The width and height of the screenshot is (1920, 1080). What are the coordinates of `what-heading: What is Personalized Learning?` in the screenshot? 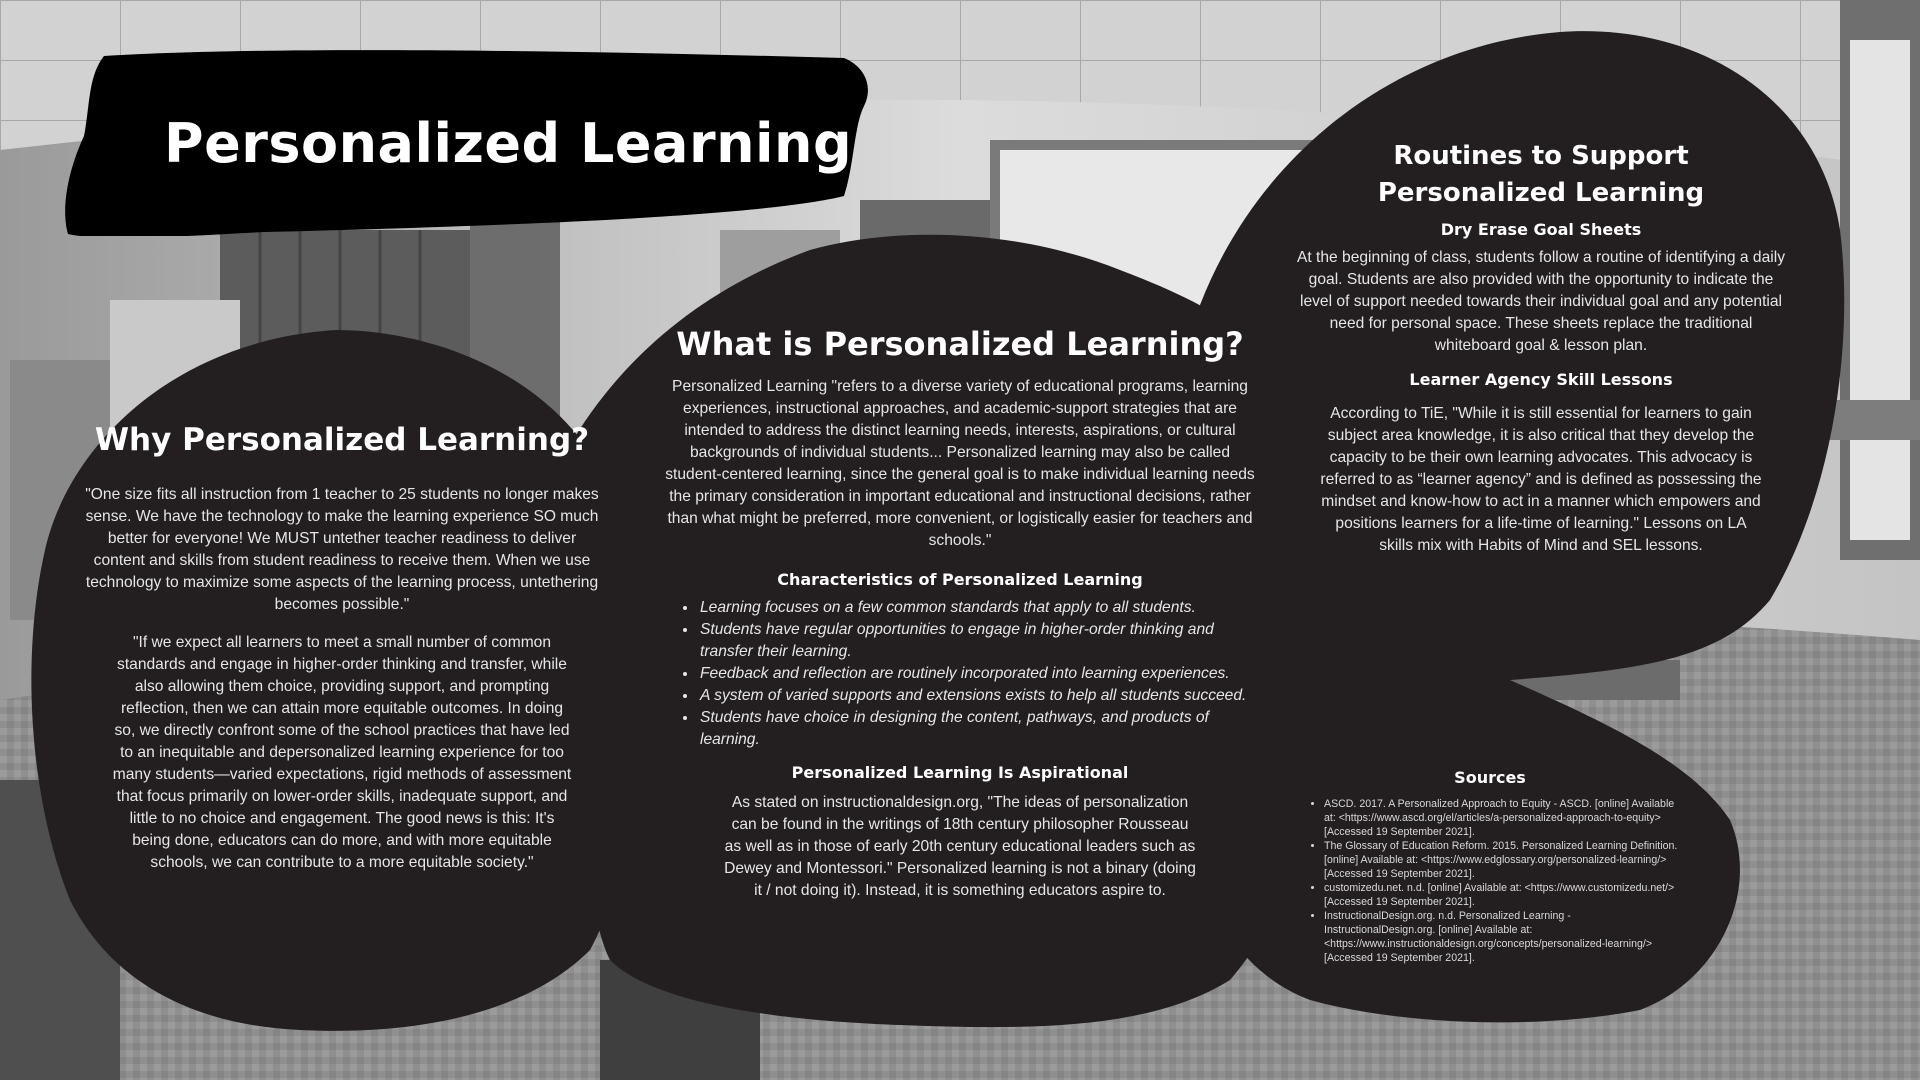 It's located at (960, 344).